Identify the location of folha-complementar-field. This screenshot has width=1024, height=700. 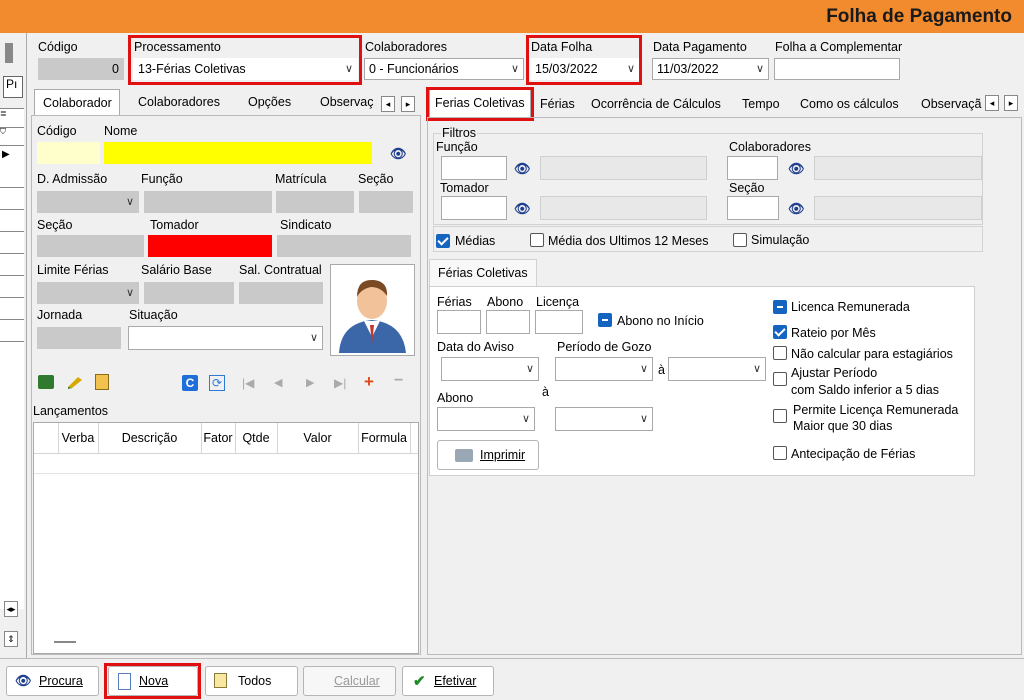
(837, 69).